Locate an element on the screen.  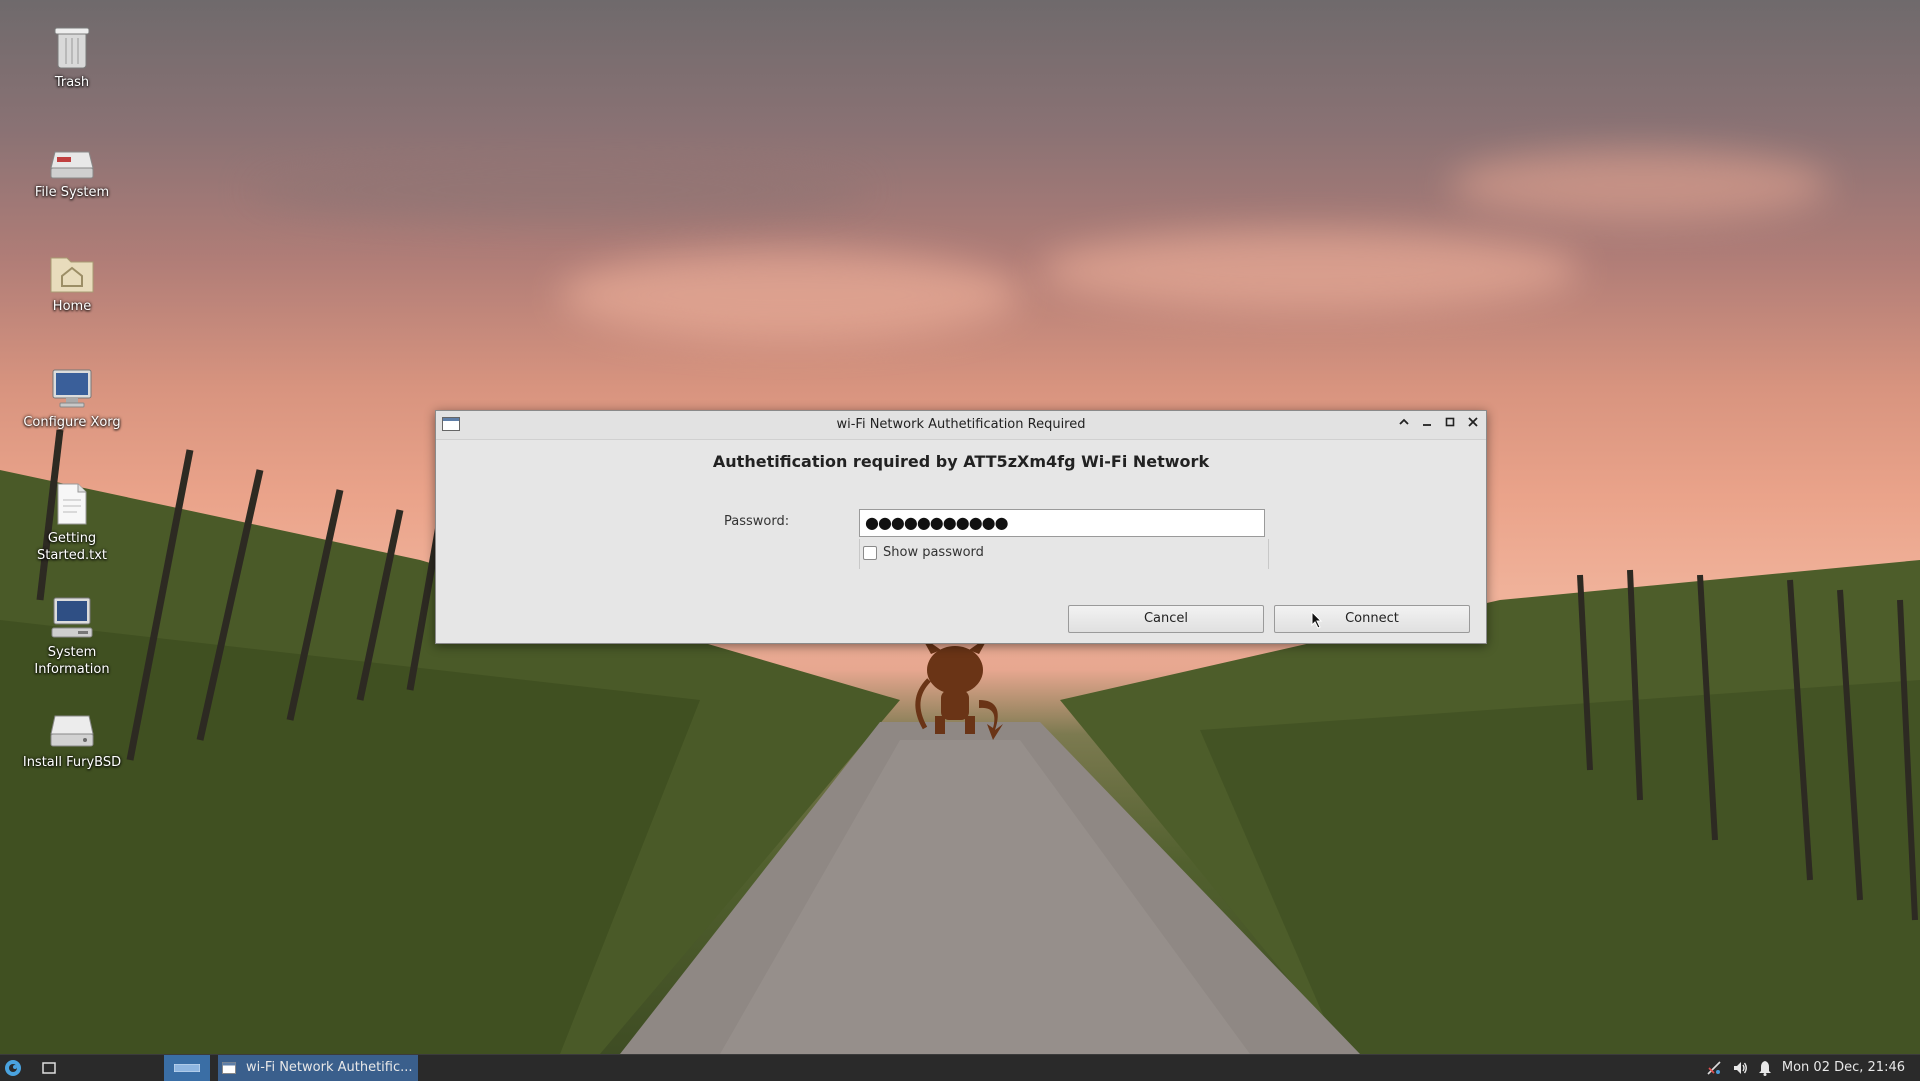
maximize-icon is located at coordinates (1450, 422).